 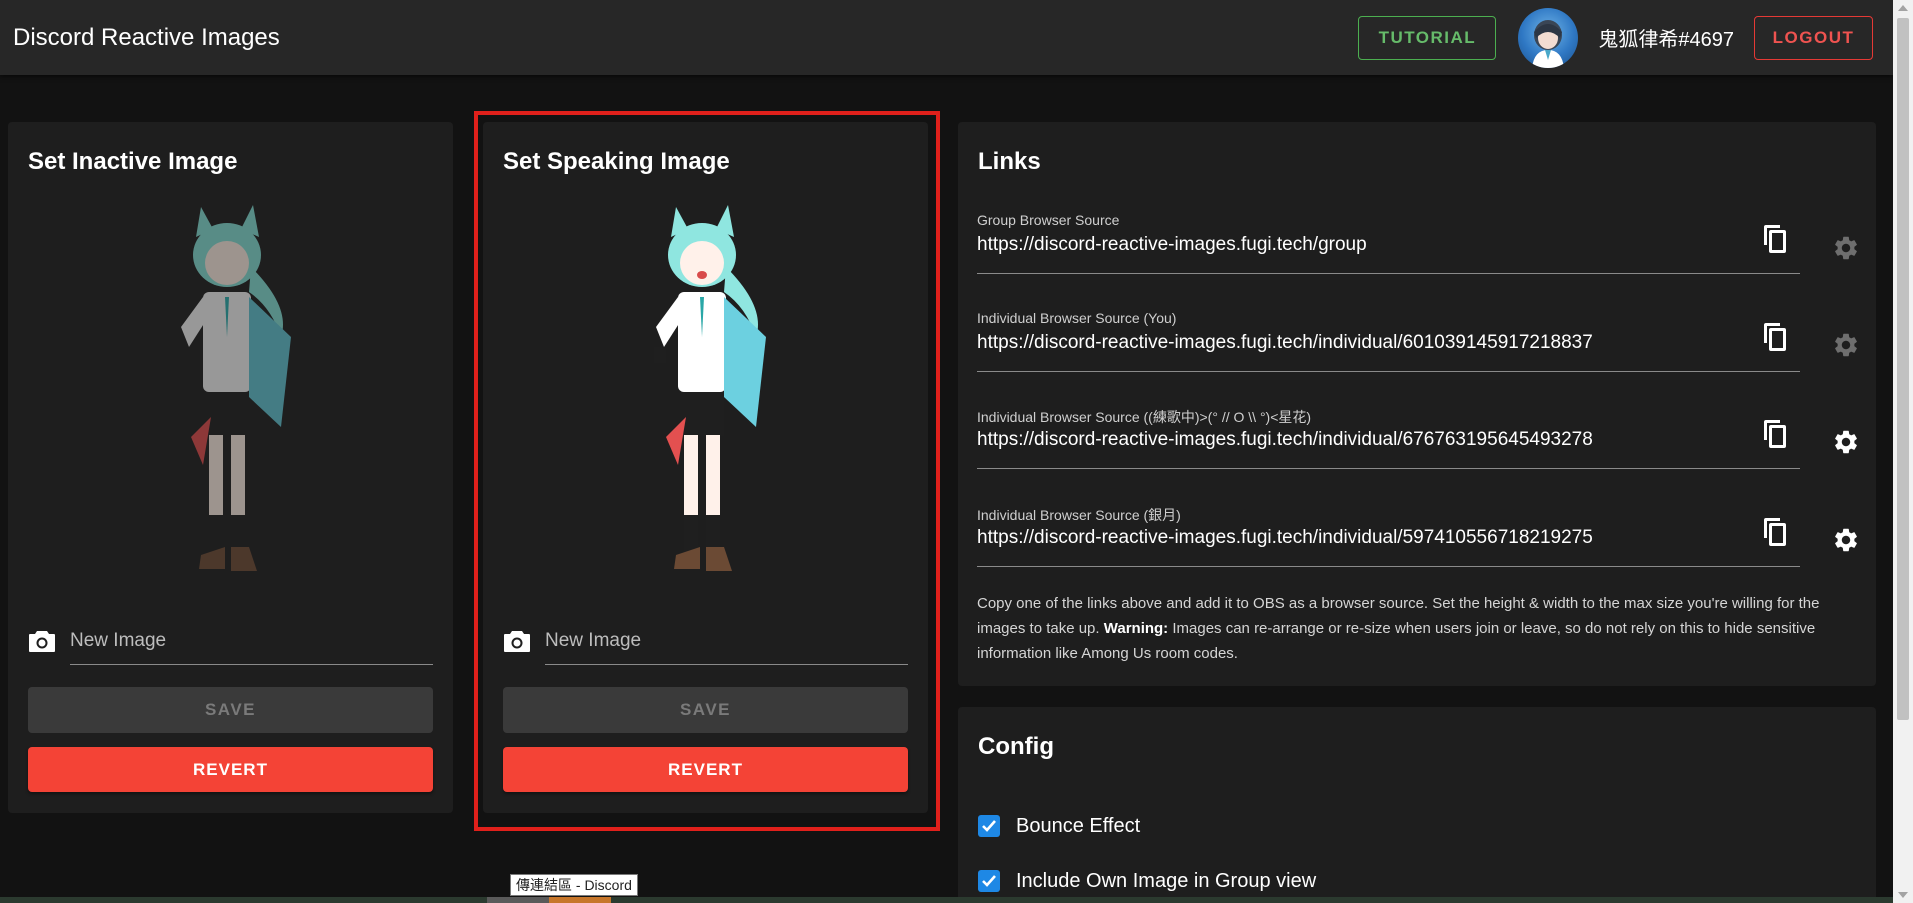 I want to click on avatar, so click(x=1548, y=37).